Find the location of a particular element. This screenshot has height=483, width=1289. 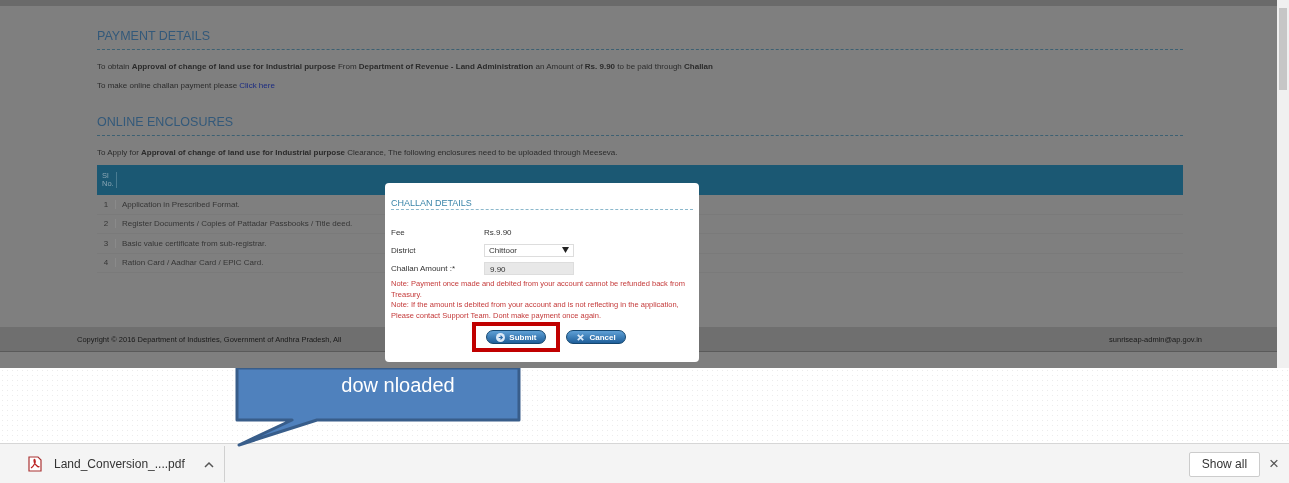

show-all-button: Show all is located at coordinates (1224, 464).